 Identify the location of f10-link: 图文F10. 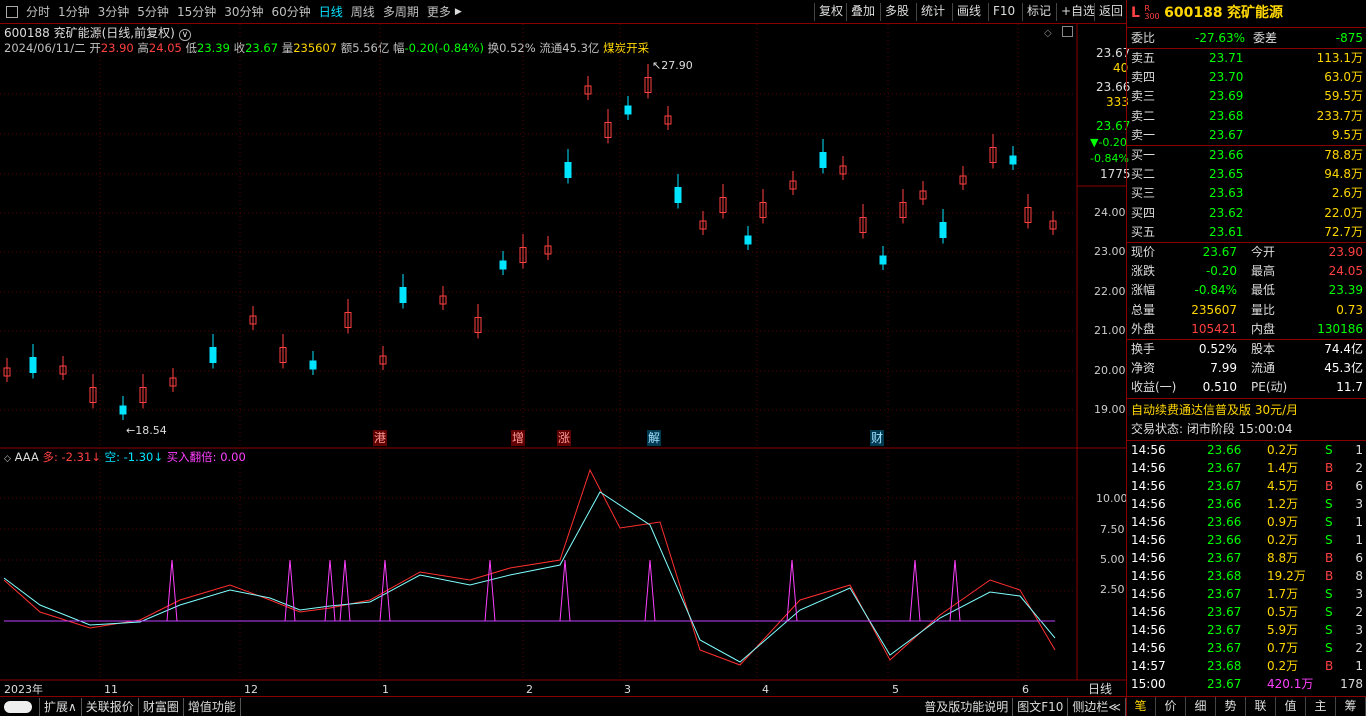
(1041, 706).